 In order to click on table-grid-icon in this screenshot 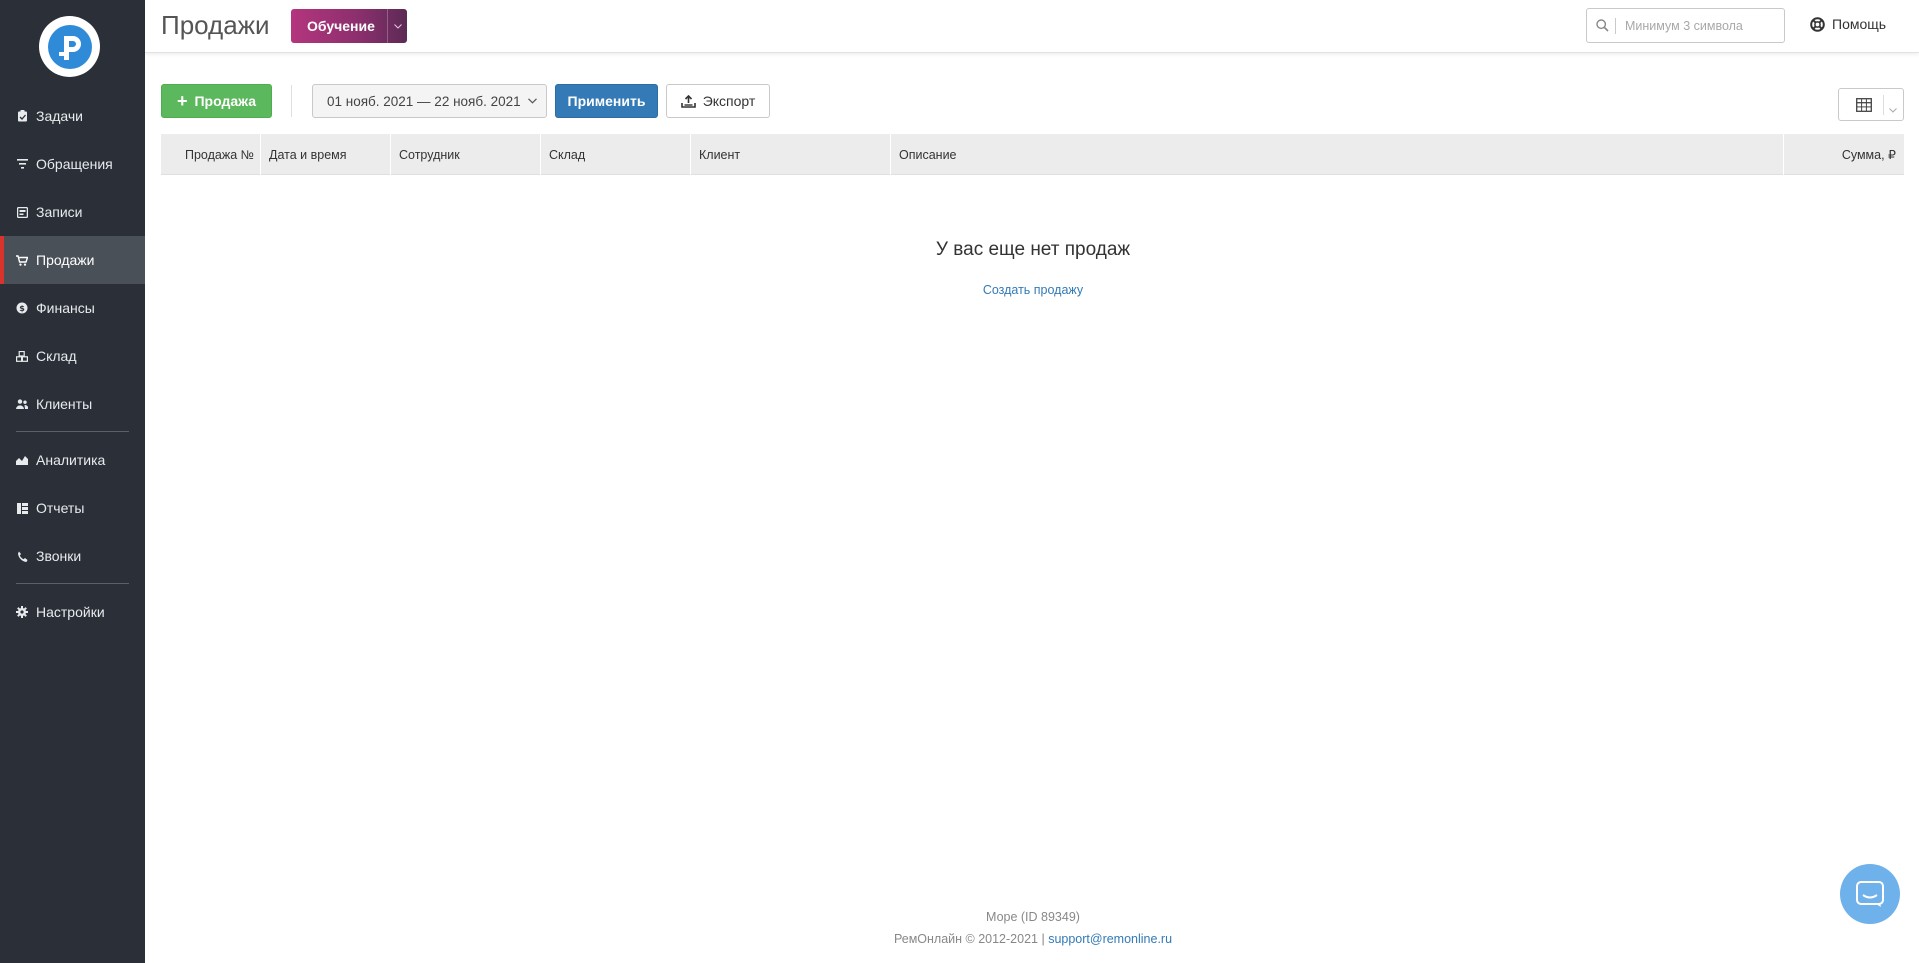, I will do `click(1864, 107)`.